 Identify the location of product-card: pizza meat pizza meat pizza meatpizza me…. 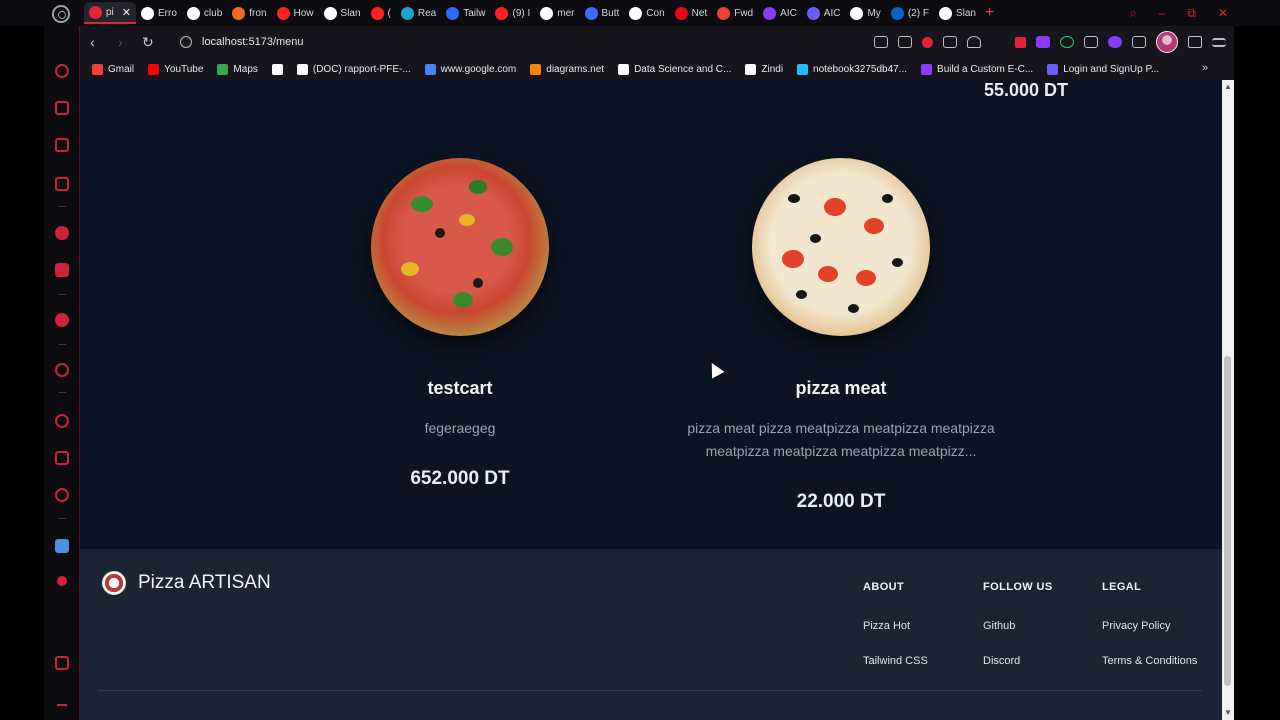
(841, 335).